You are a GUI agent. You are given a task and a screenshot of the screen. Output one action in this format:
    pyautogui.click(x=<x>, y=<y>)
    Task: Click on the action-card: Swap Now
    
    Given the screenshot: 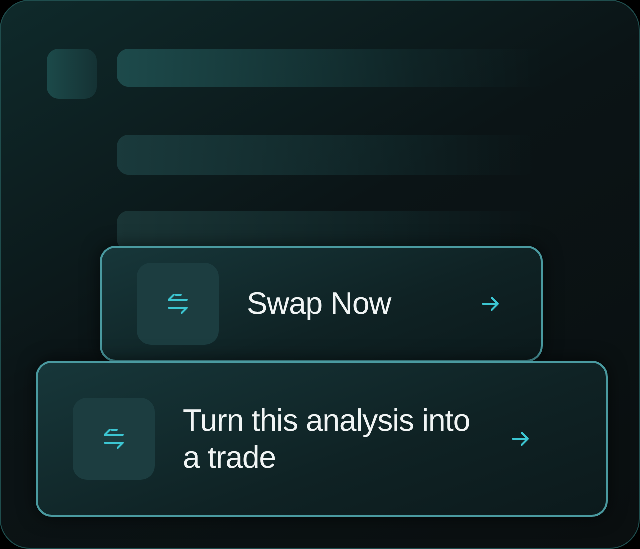 What is the action you would take?
    pyautogui.click(x=321, y=304)
    